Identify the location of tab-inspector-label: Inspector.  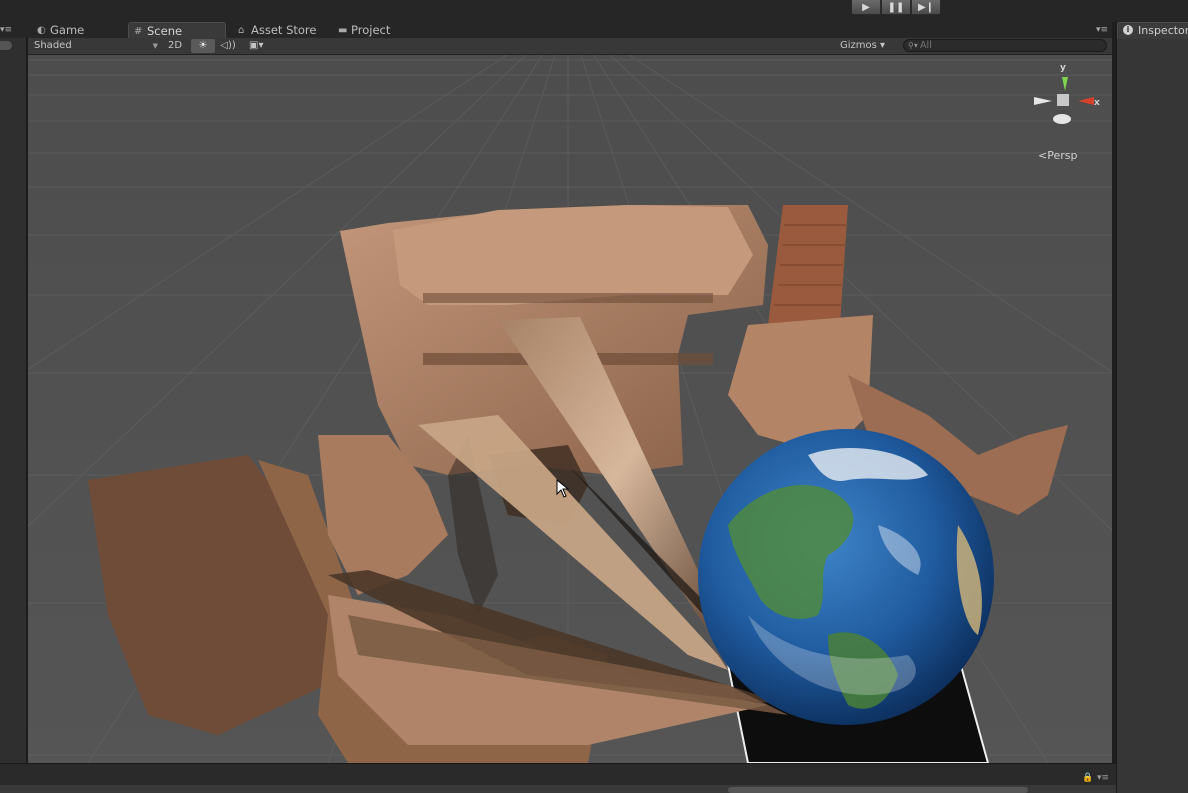
(1163, 30).